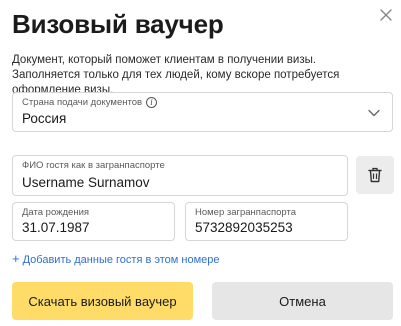 This screenshot has height=326, width=401. I want to click on add-guest-link-label: Добавить данные гостя в этом номере, so click(121, 260).